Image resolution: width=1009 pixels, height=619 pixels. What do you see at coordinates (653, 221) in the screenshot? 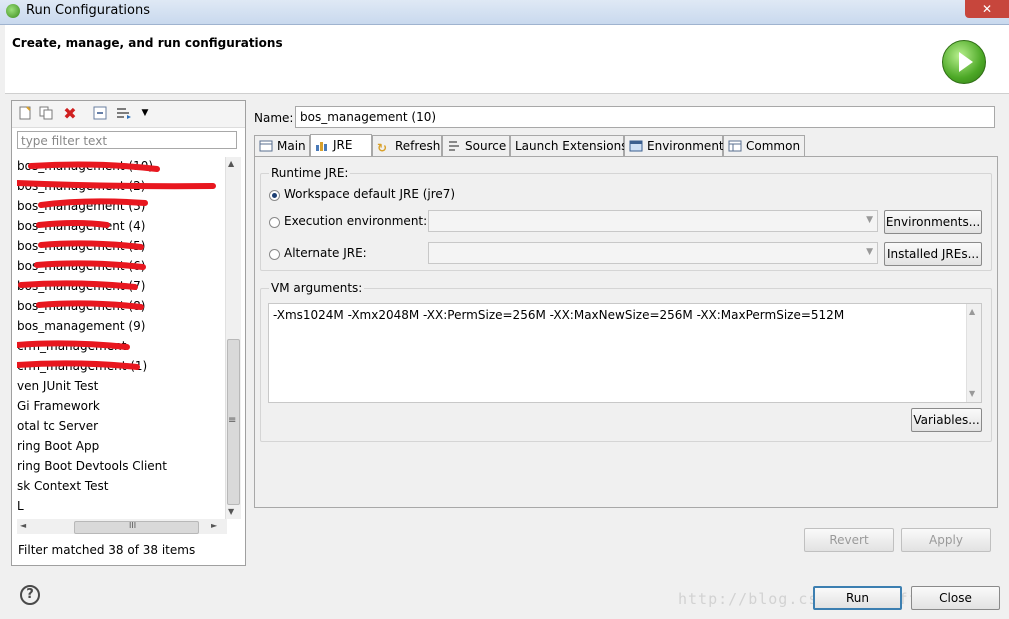
I see `execution-environment-select: ▼` at bounding box center [653, 221].